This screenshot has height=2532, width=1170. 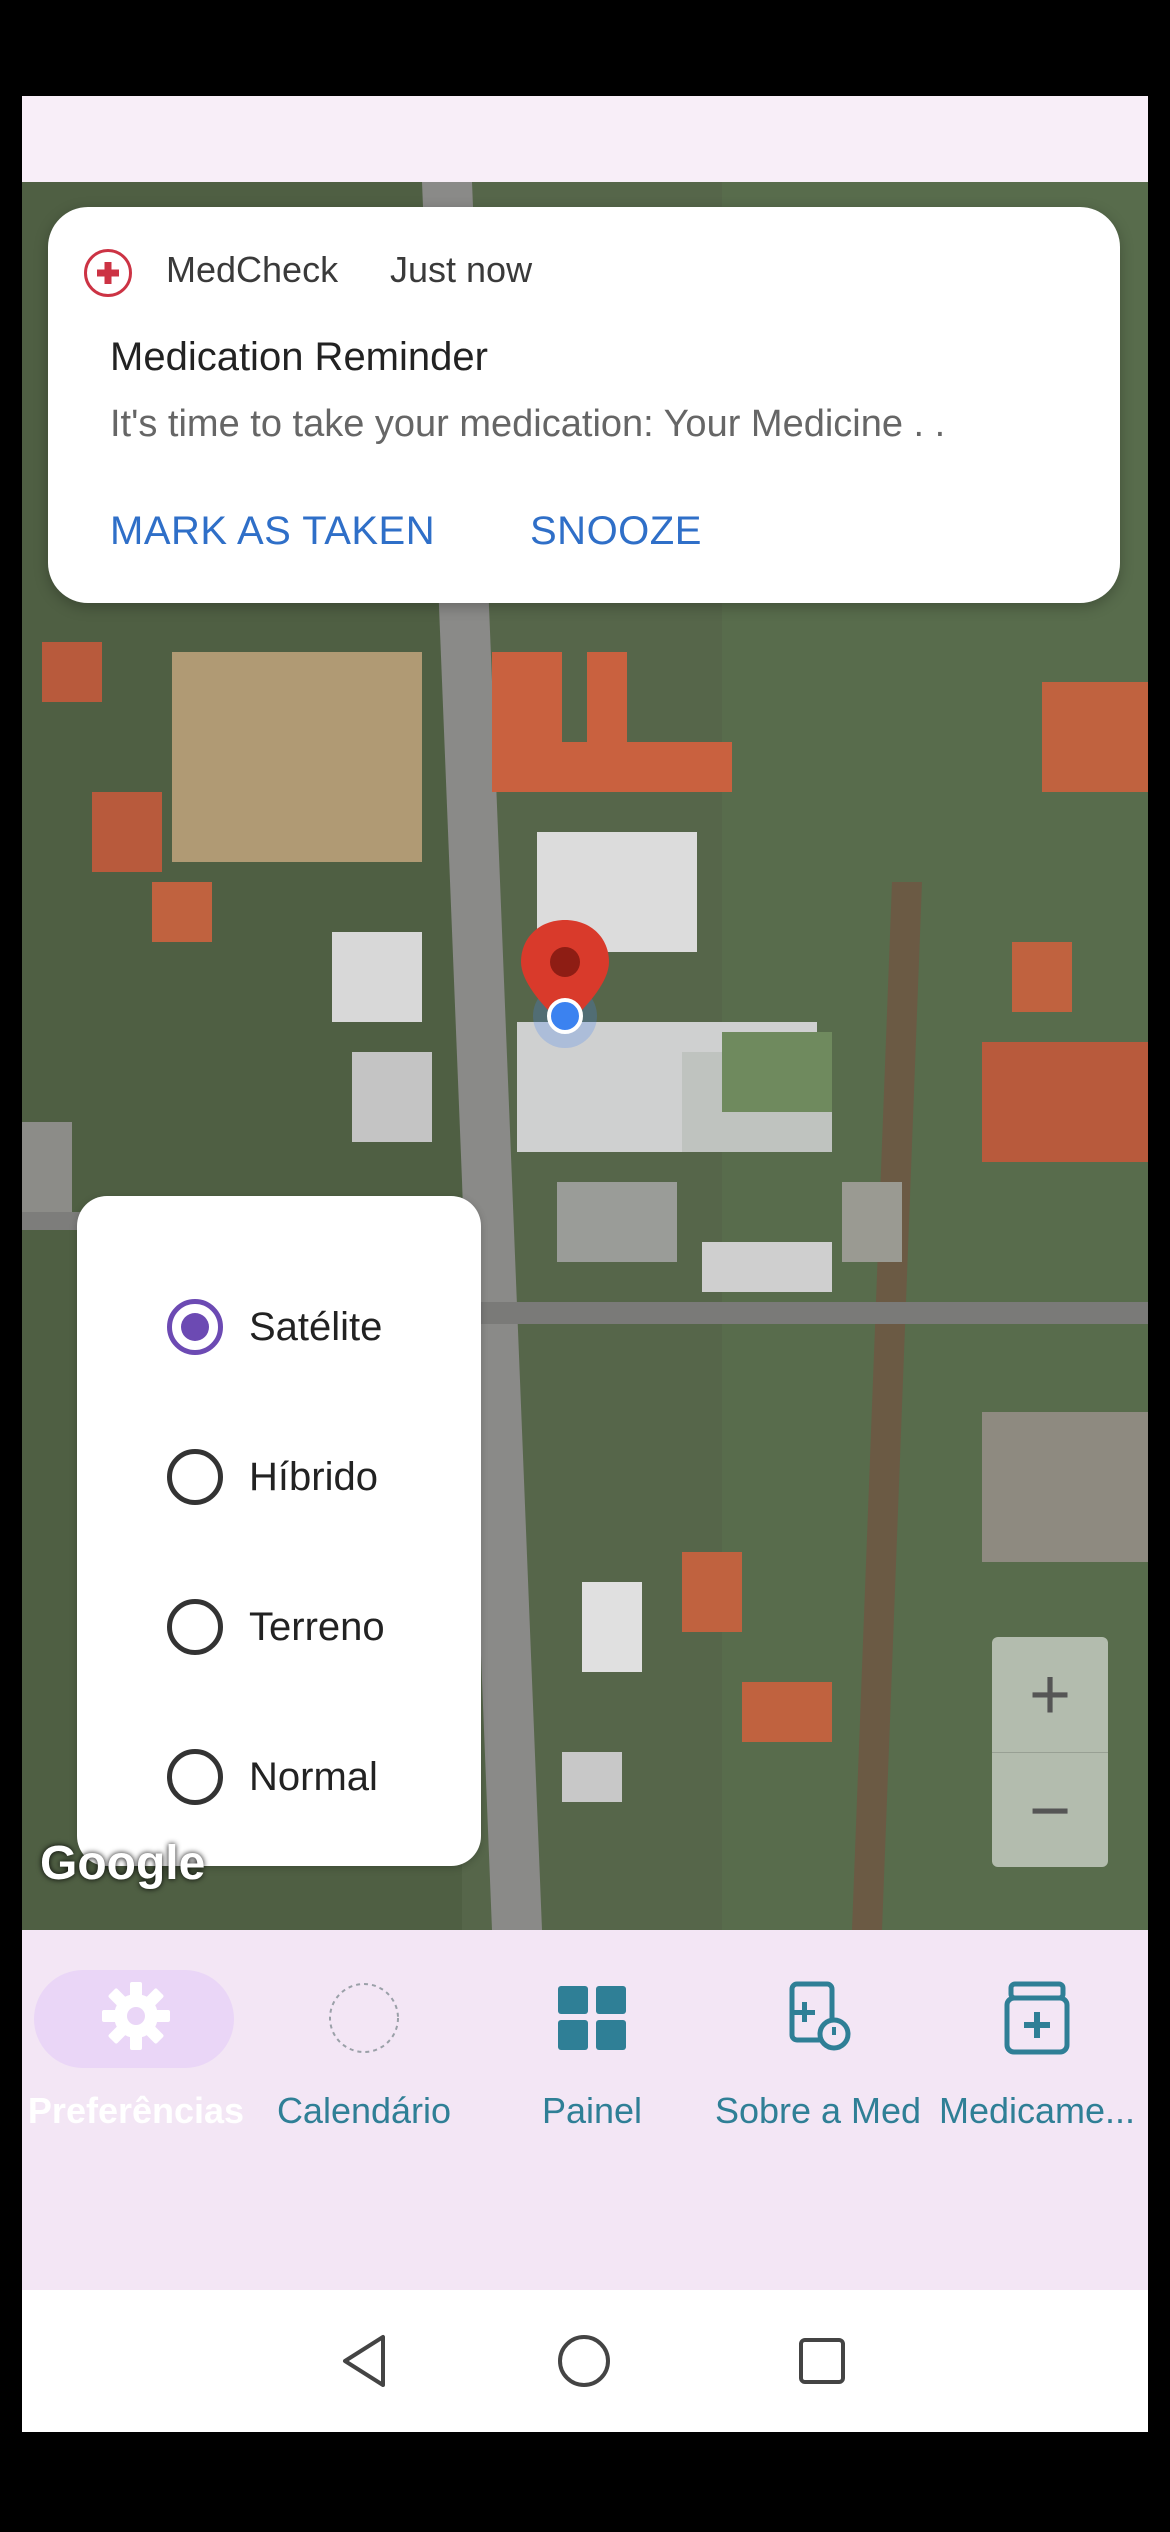 What do you see at coordinates (616, 531) in the screenshot?
I see `snooze-button: SNOOZE` at bounding box center [616, 531].